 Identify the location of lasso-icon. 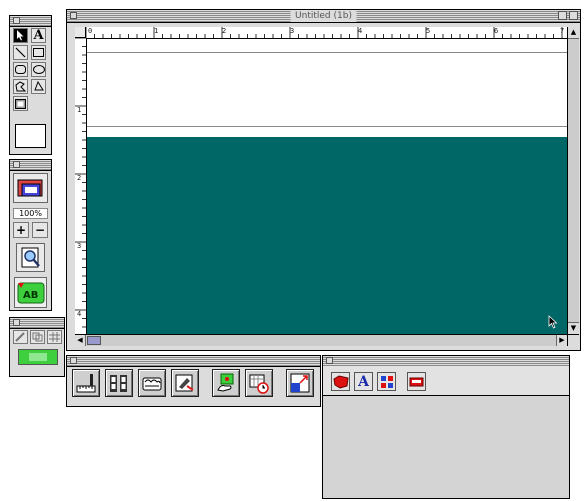
(39, 86).